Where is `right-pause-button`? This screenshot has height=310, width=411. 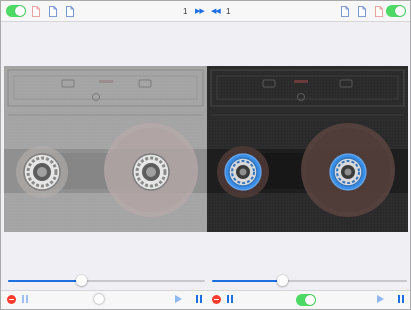
right-pause-button is located at coordinates (401, 299).